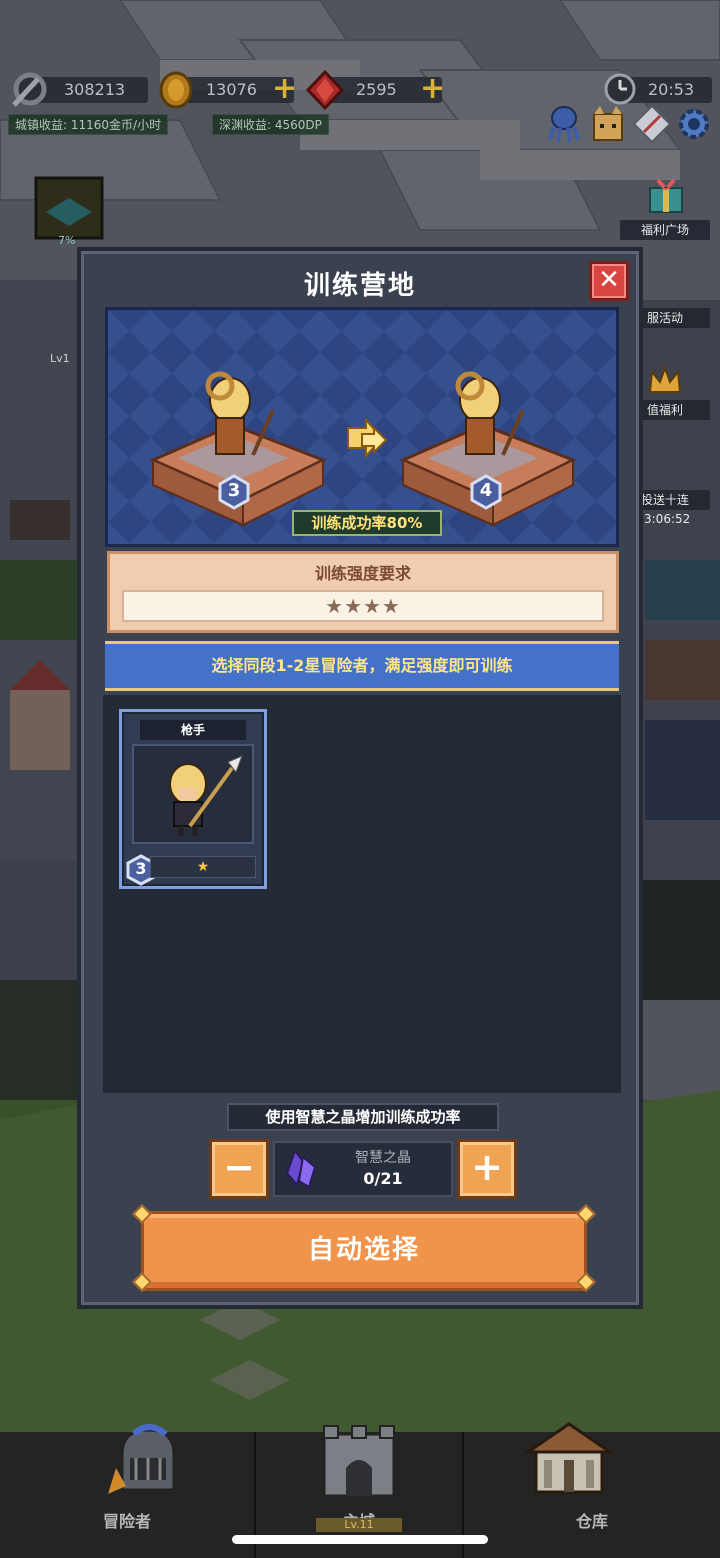  I want to click on strength-requirement-panel: 训练强度要求 ★★★★, so click(363, 592).